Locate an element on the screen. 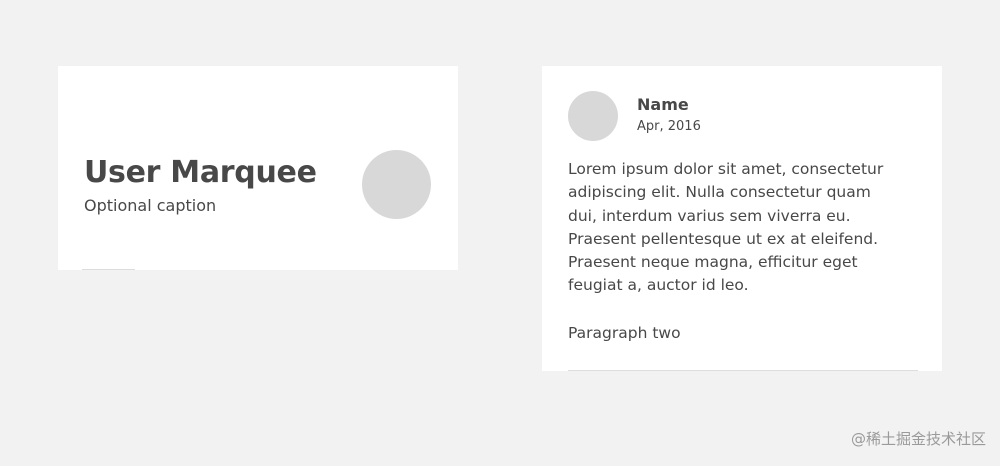  avatar is located at coordinates (396, 184).